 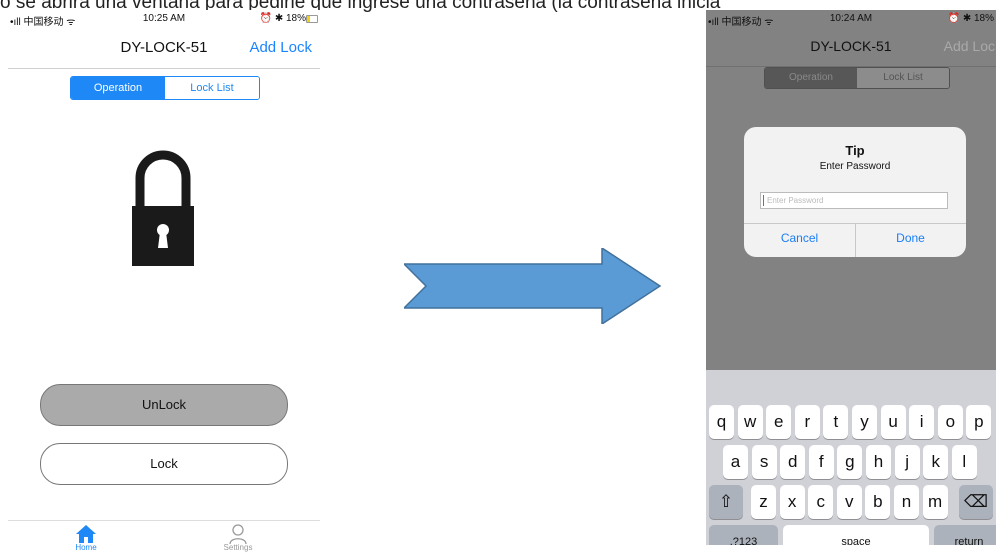 What do you see at coordinates (849, 502) in the screenshot?
I see `key-v: v` at bounding box center [849, 502].